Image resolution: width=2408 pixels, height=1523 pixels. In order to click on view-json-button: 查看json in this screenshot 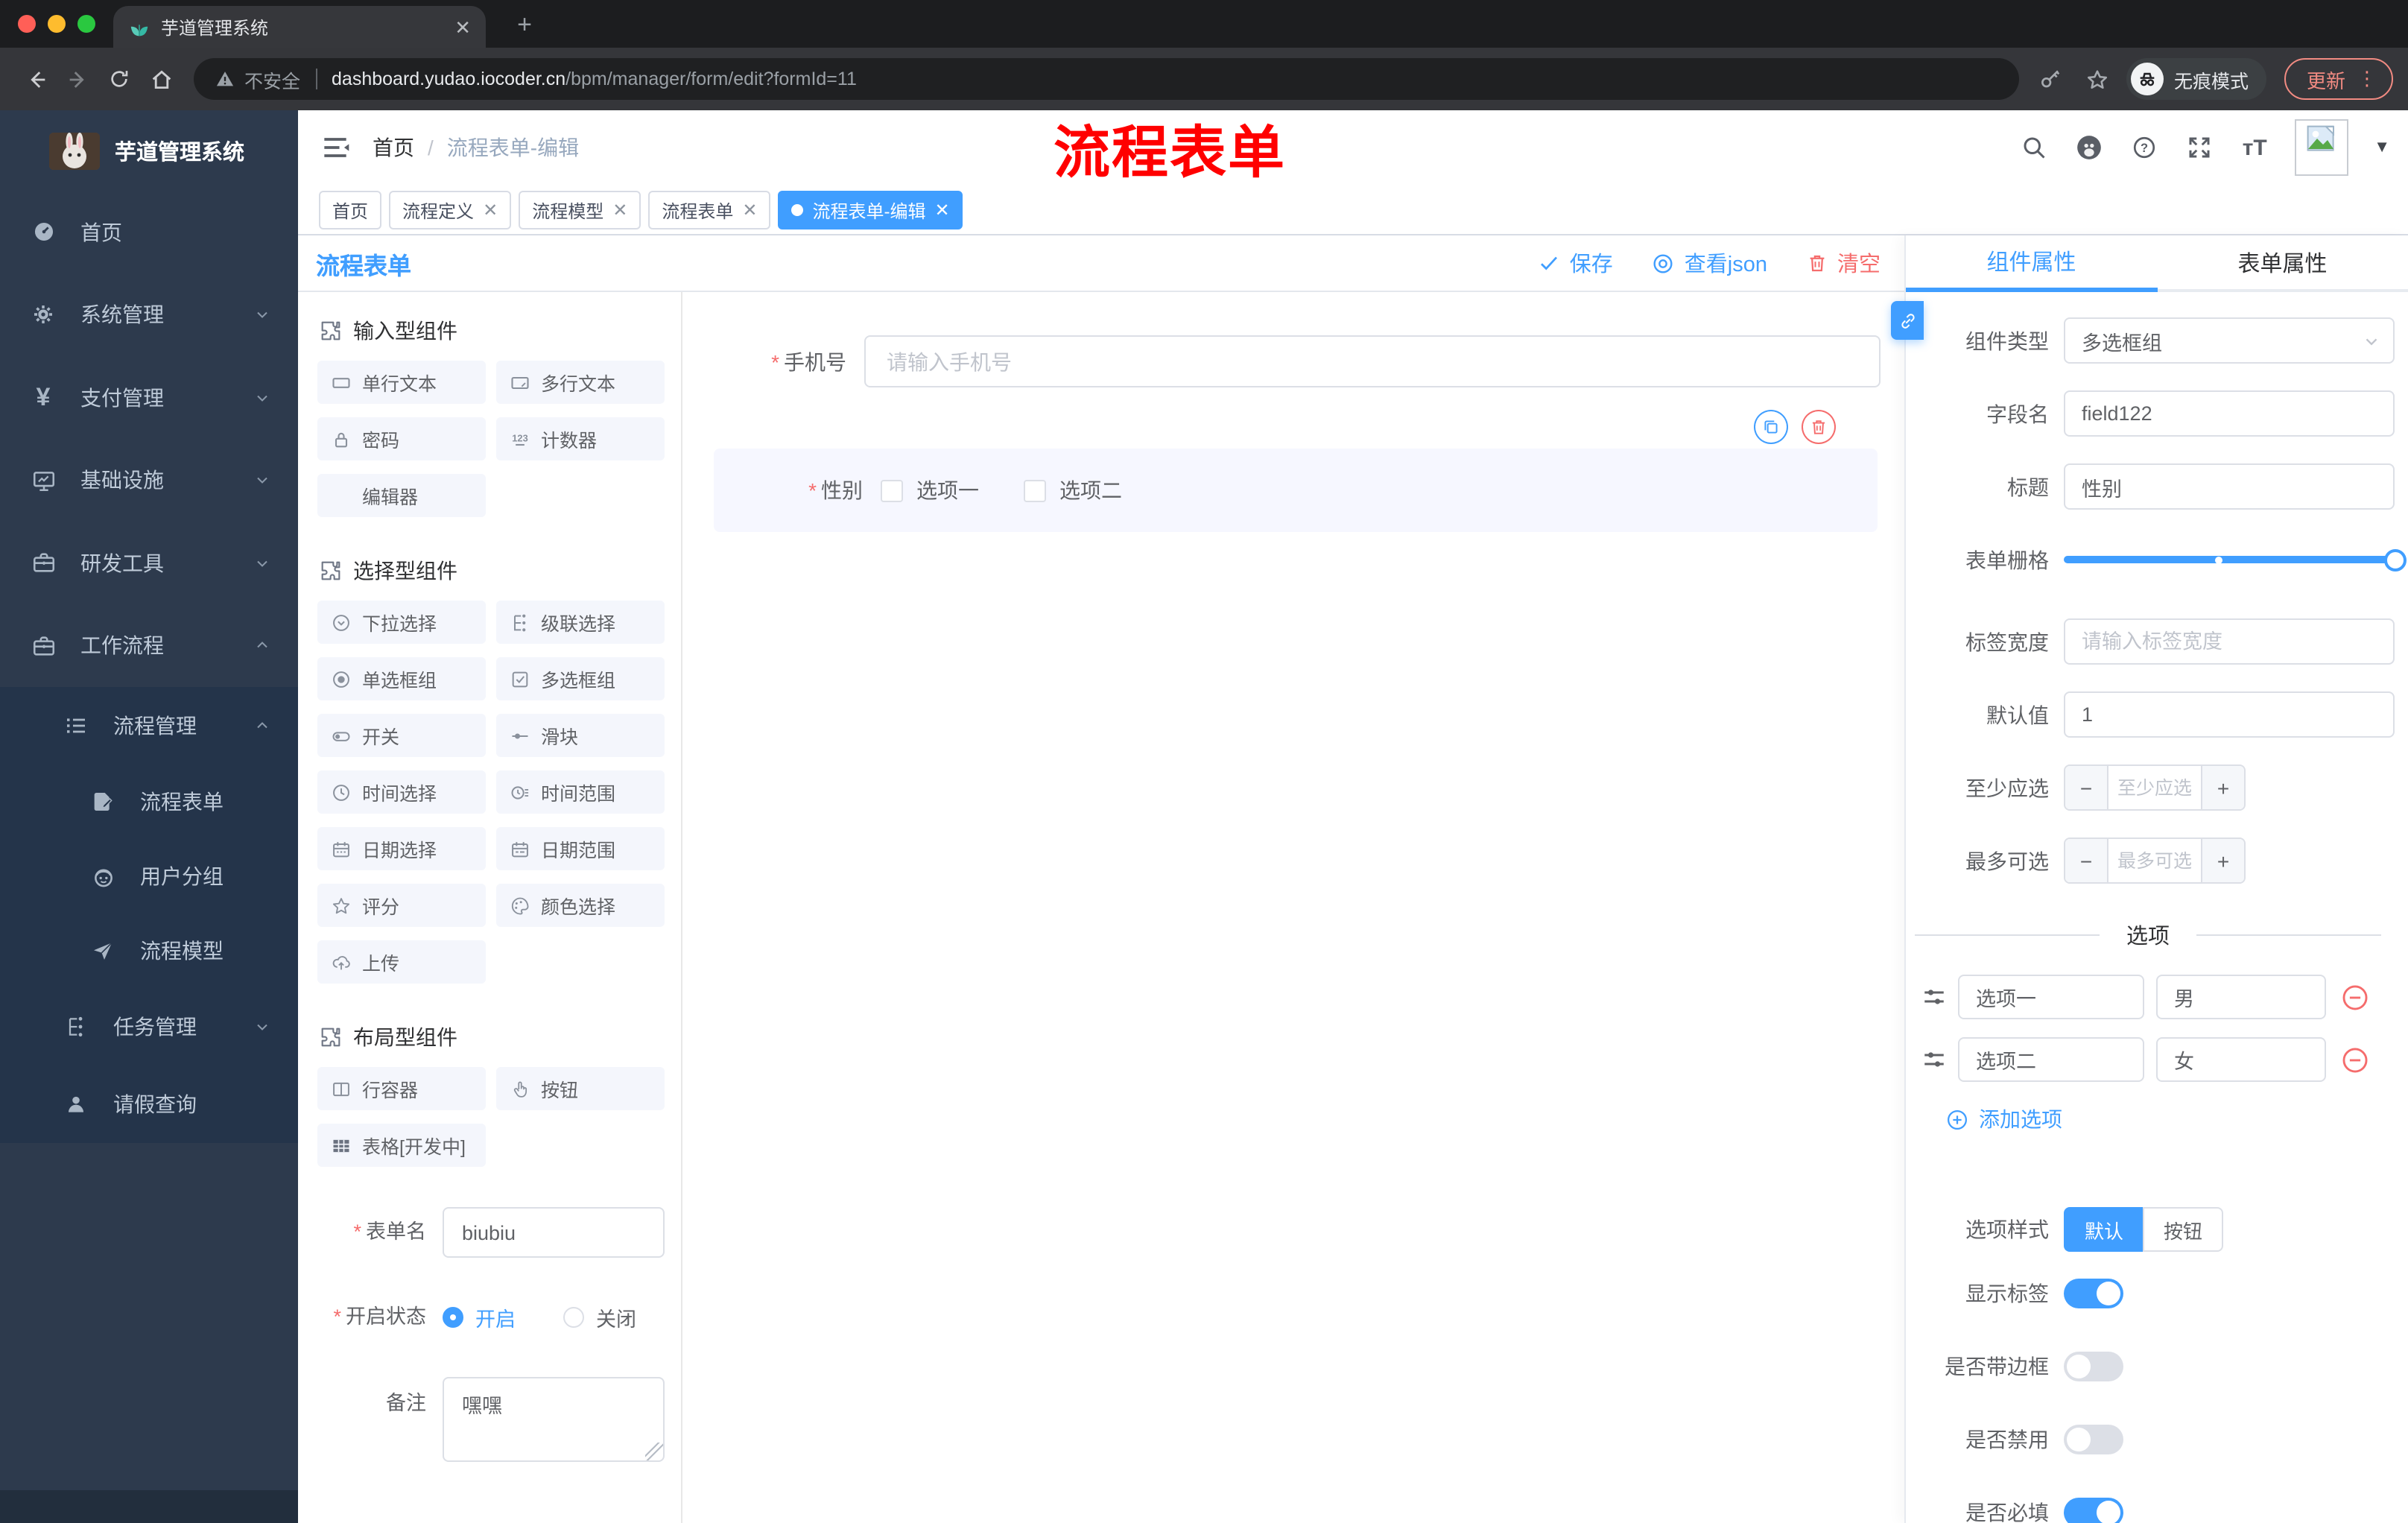, I will do `click(1709, 263)`.